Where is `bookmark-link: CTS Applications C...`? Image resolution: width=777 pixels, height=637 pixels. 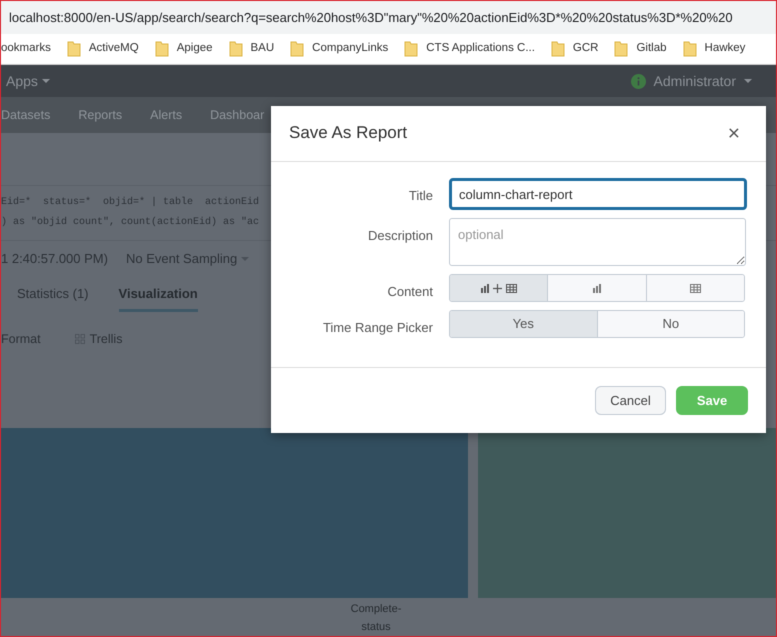 bookmark-link: CTS Applications C... is located at coordinates (480, 49).